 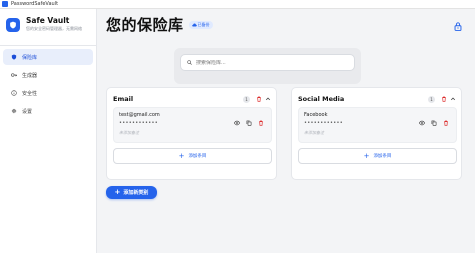 I want to click on sidebar-item-label: 保险库, so click(x=30, y=57).